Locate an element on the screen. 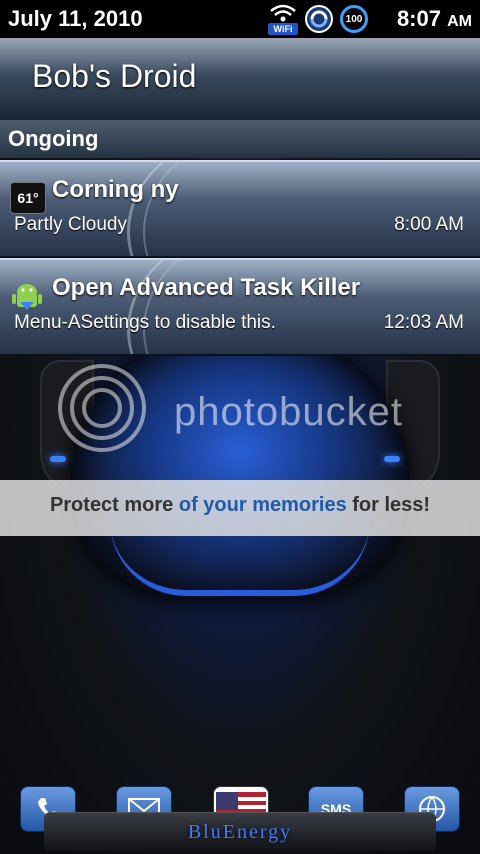 This screenshot has height=854, width=480. notification-time: 8:00 AM is located at coordinates (429, 224).